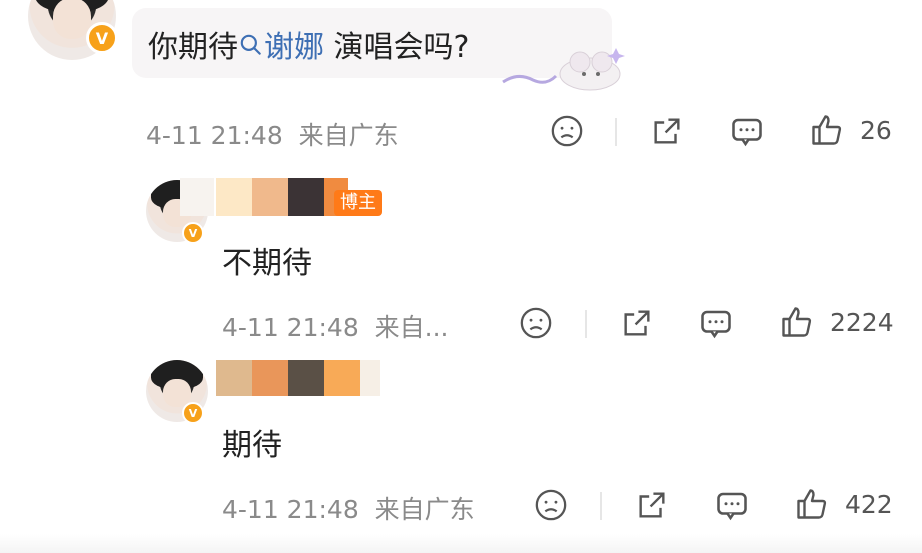  I want to click on comment-time: 4-11 21:48 来自广东, so click(272, 134).